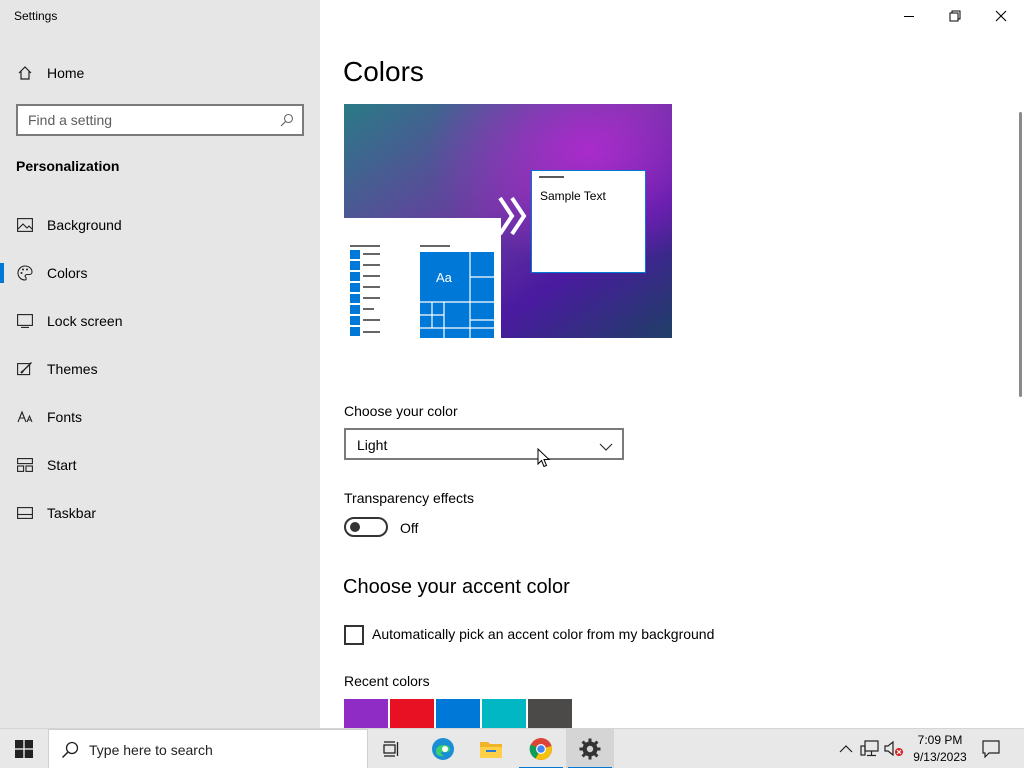 The image size is (1024, 768). Describe the element at coordinates (68, 166) in the screenshot. I see `section-title: Personalization` at that location.